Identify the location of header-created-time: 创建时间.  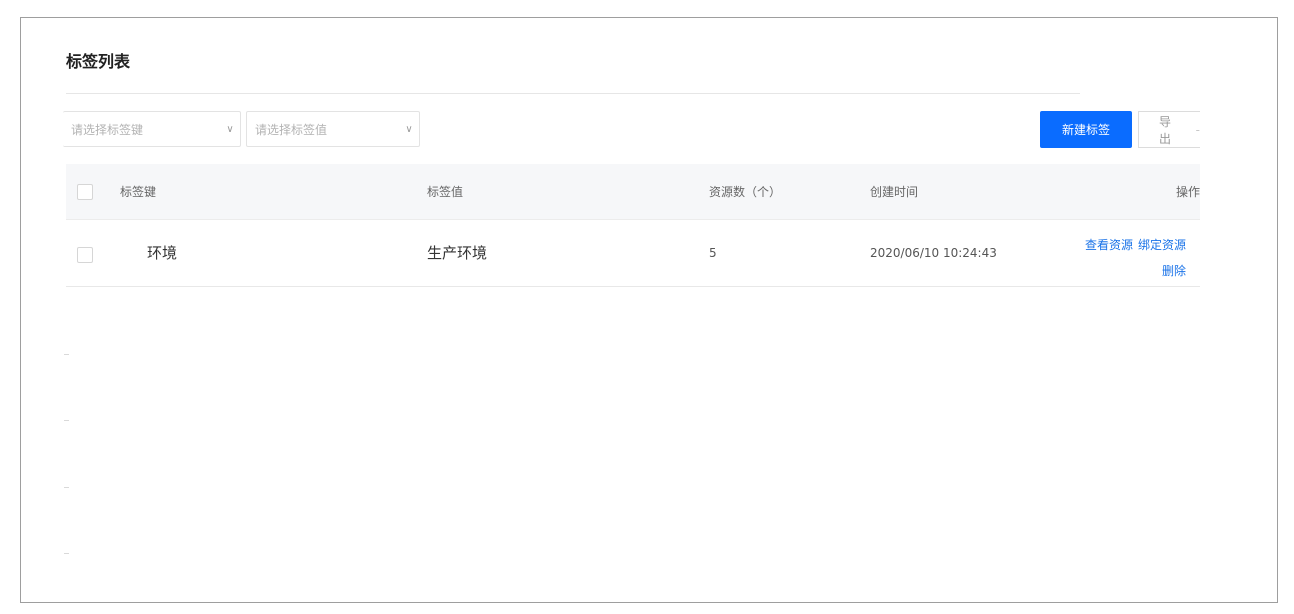
(894, 192).